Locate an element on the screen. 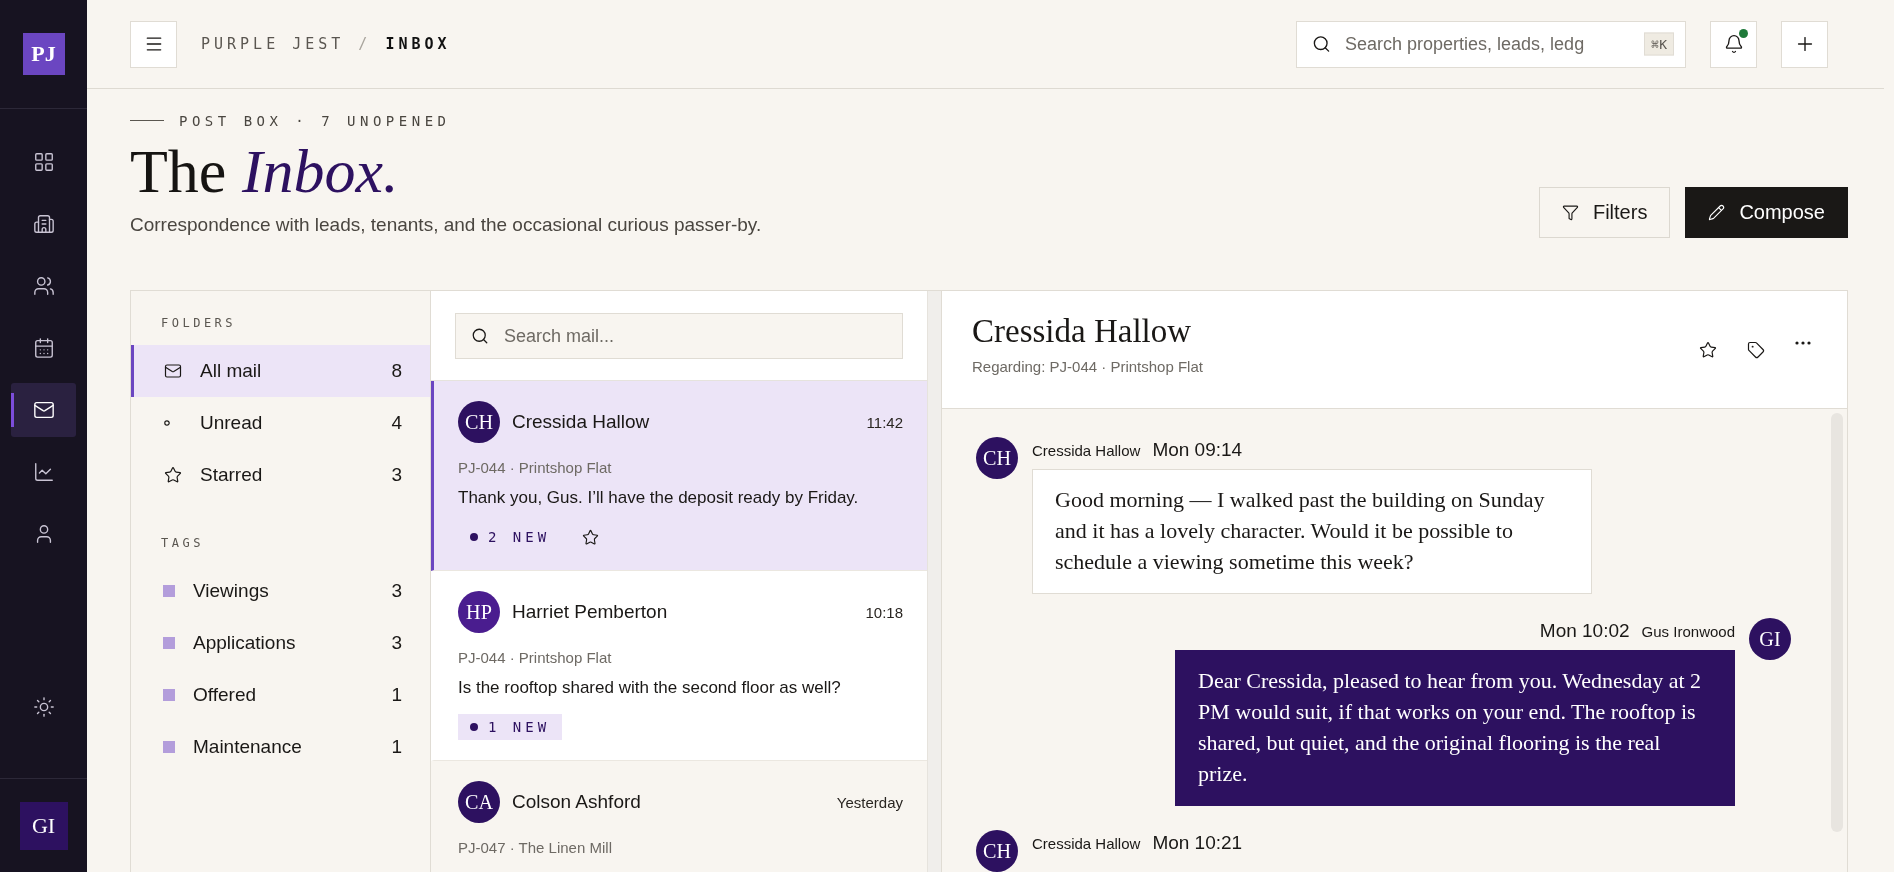 The height and width of the screenshot is (872, 1894). nav-button is located at coordinates (43, 410).